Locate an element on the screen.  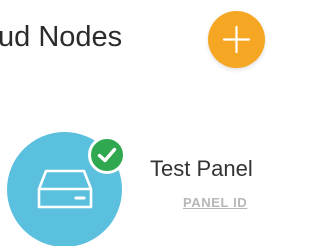
server-drive-icon is located at coordinates (65, 189).